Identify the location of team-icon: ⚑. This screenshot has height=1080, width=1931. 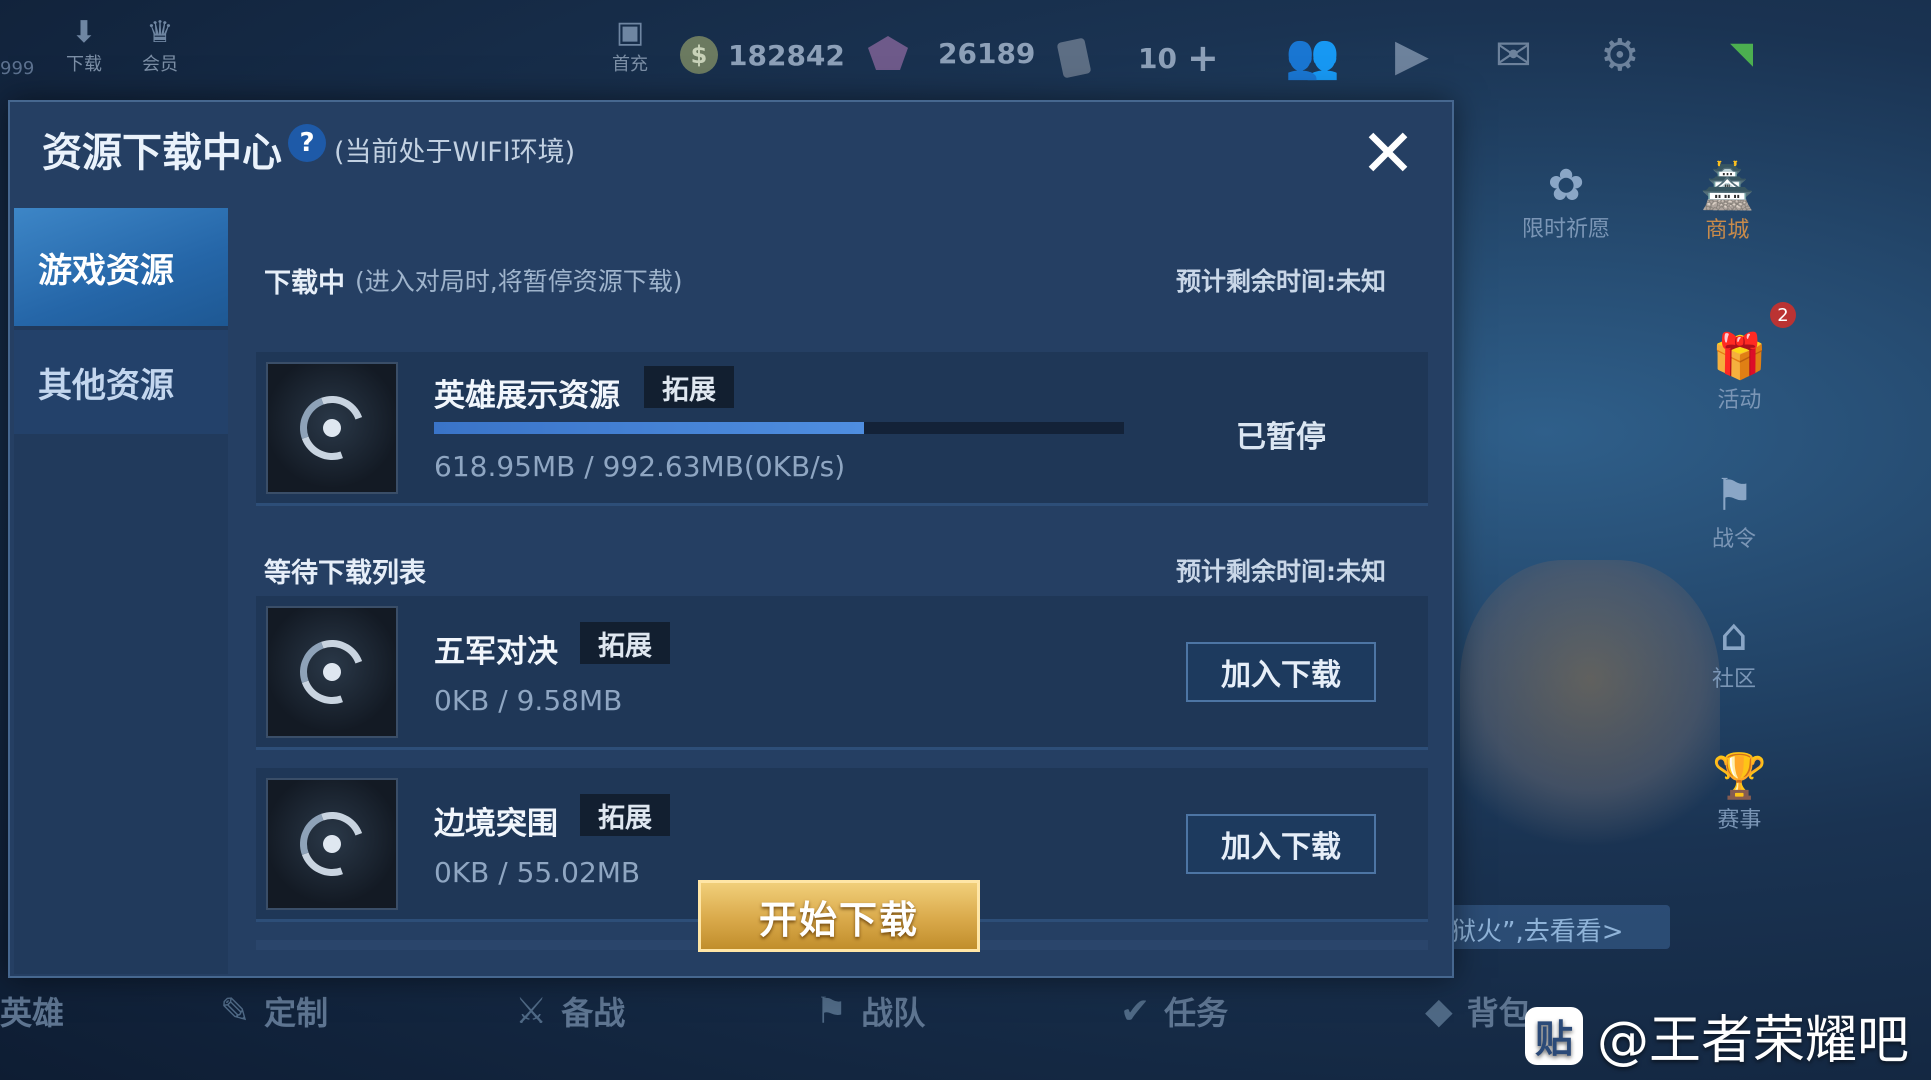
(831, 1011).